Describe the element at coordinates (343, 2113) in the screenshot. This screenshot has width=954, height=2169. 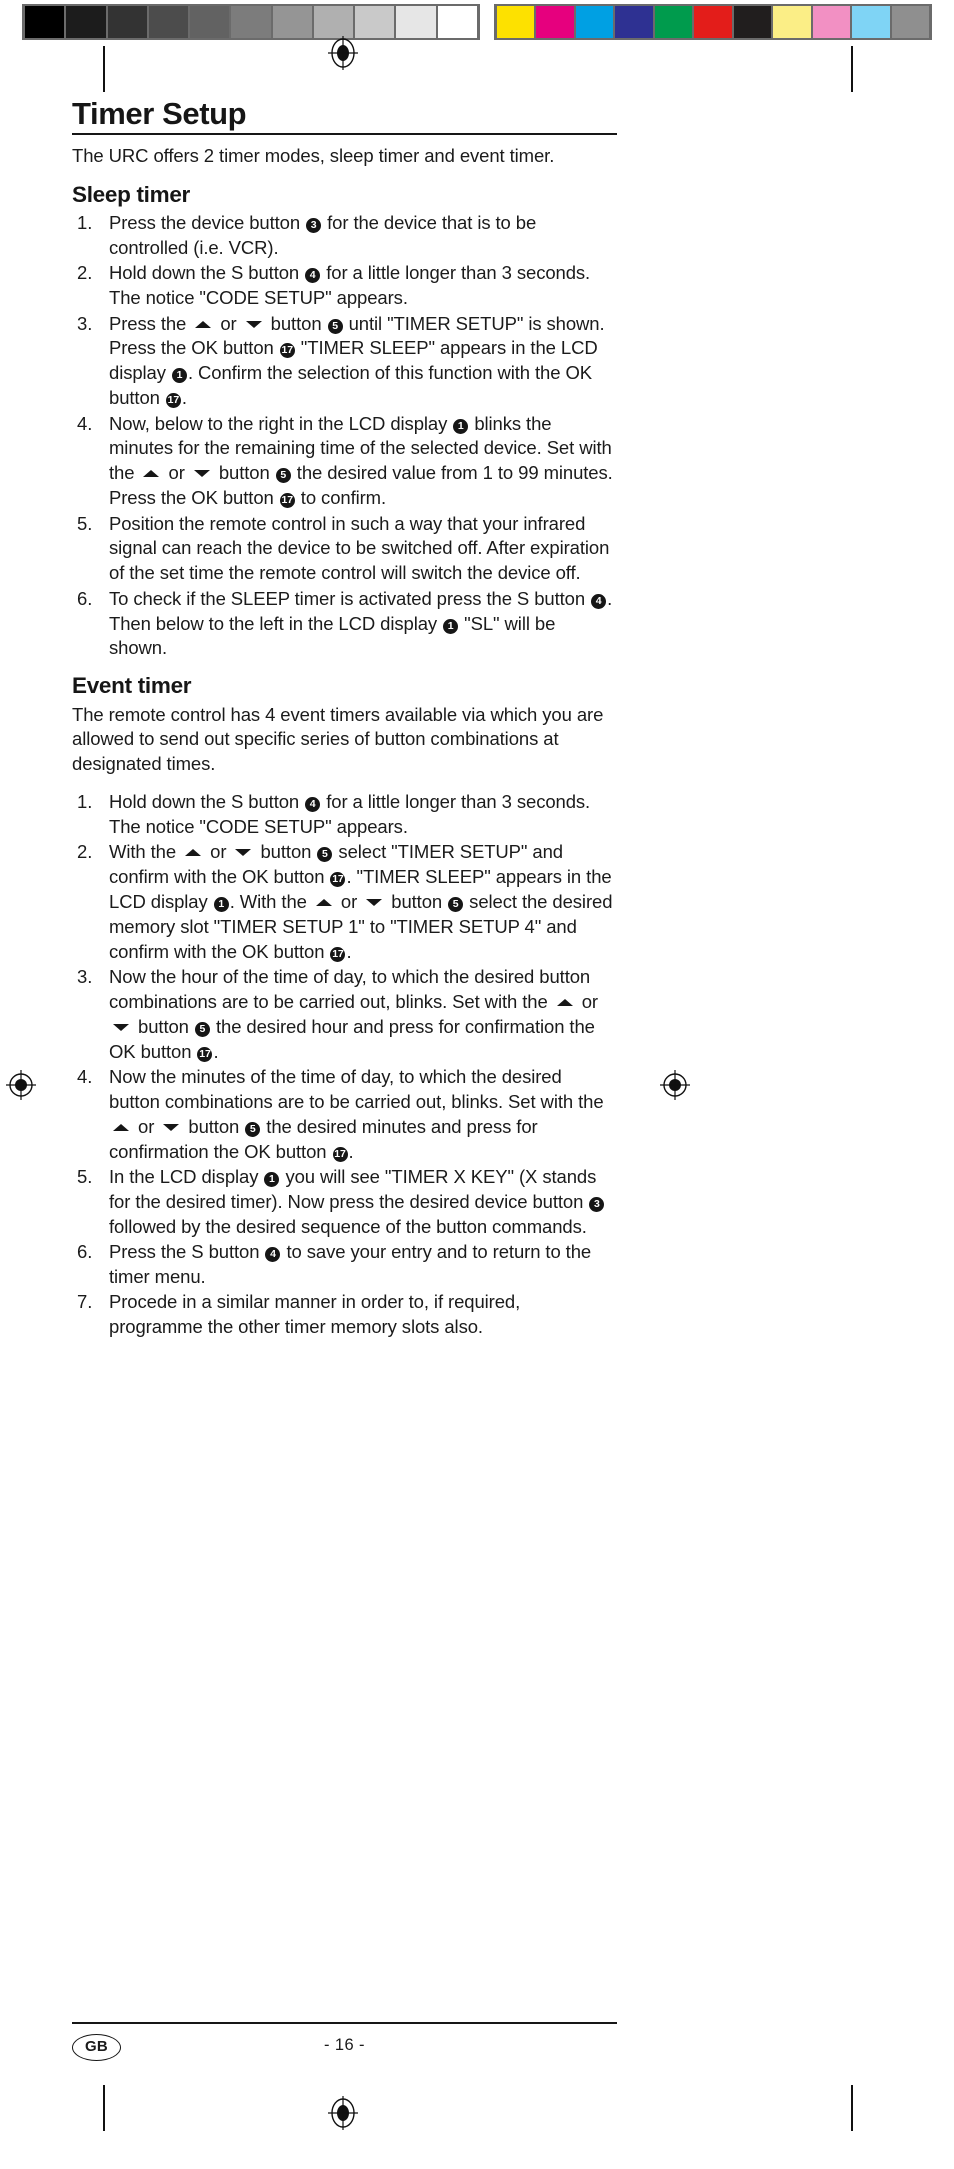
I see `registration-target-icon-bottom` at that location.